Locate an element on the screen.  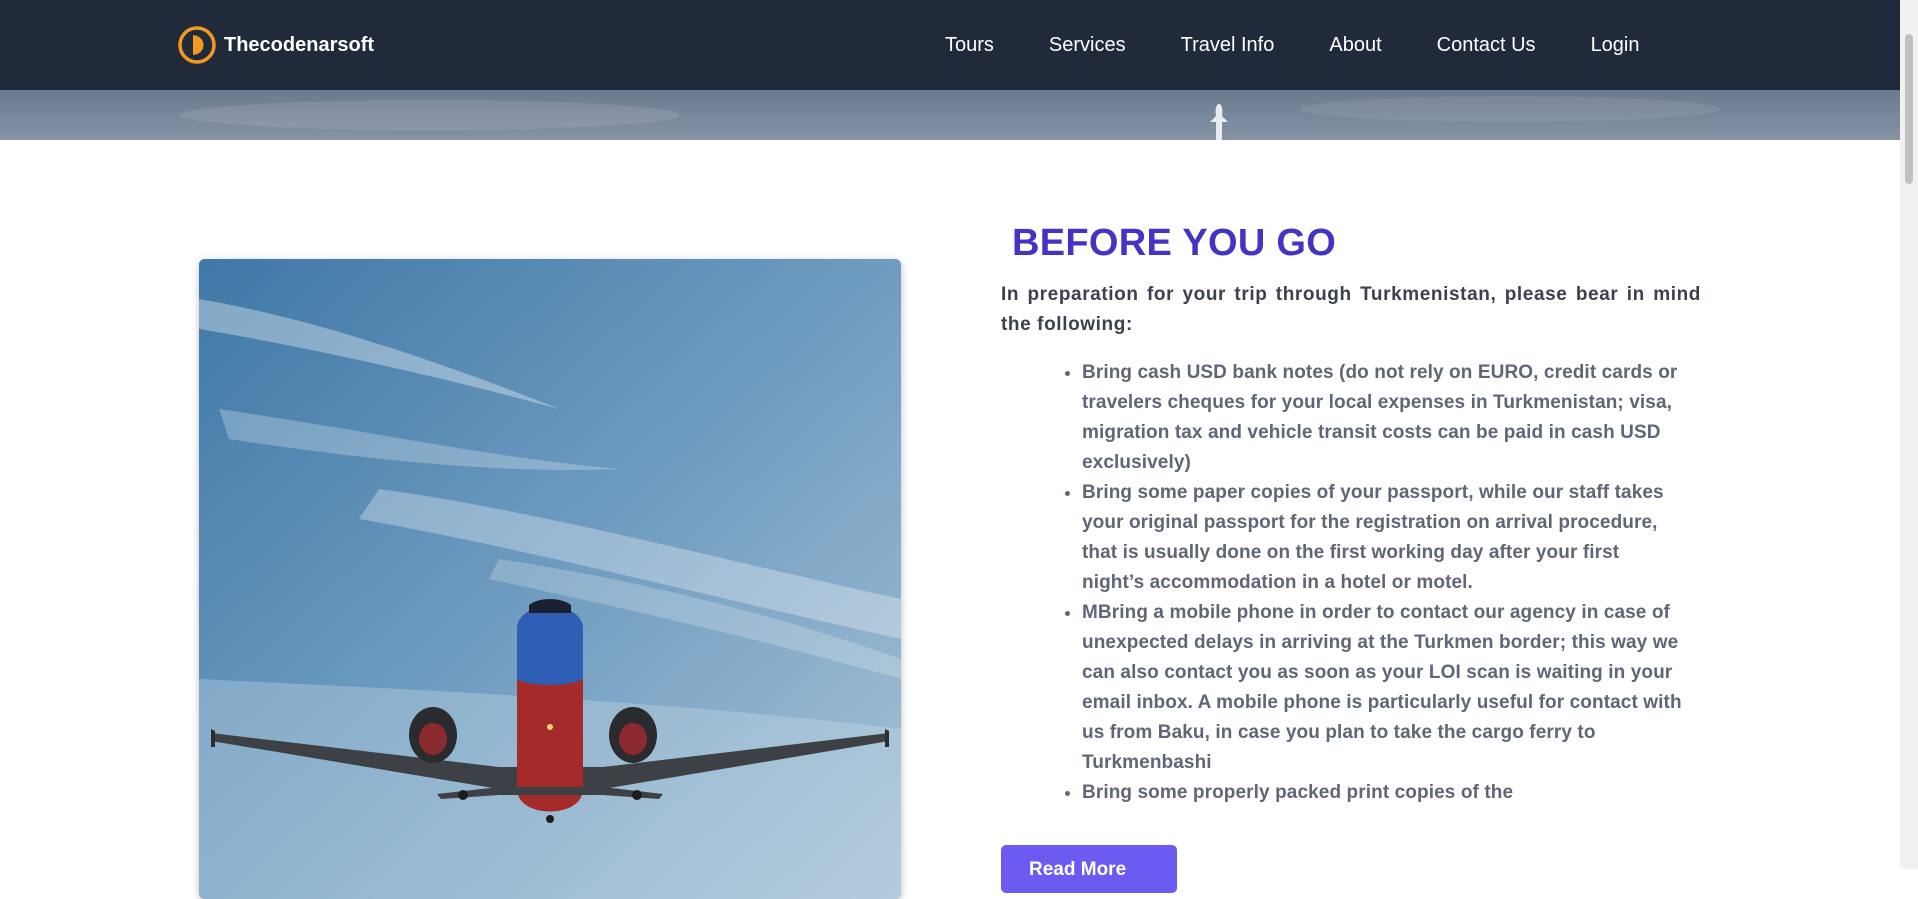
read-more-button: Read More is located at coordinates (1089, 869).